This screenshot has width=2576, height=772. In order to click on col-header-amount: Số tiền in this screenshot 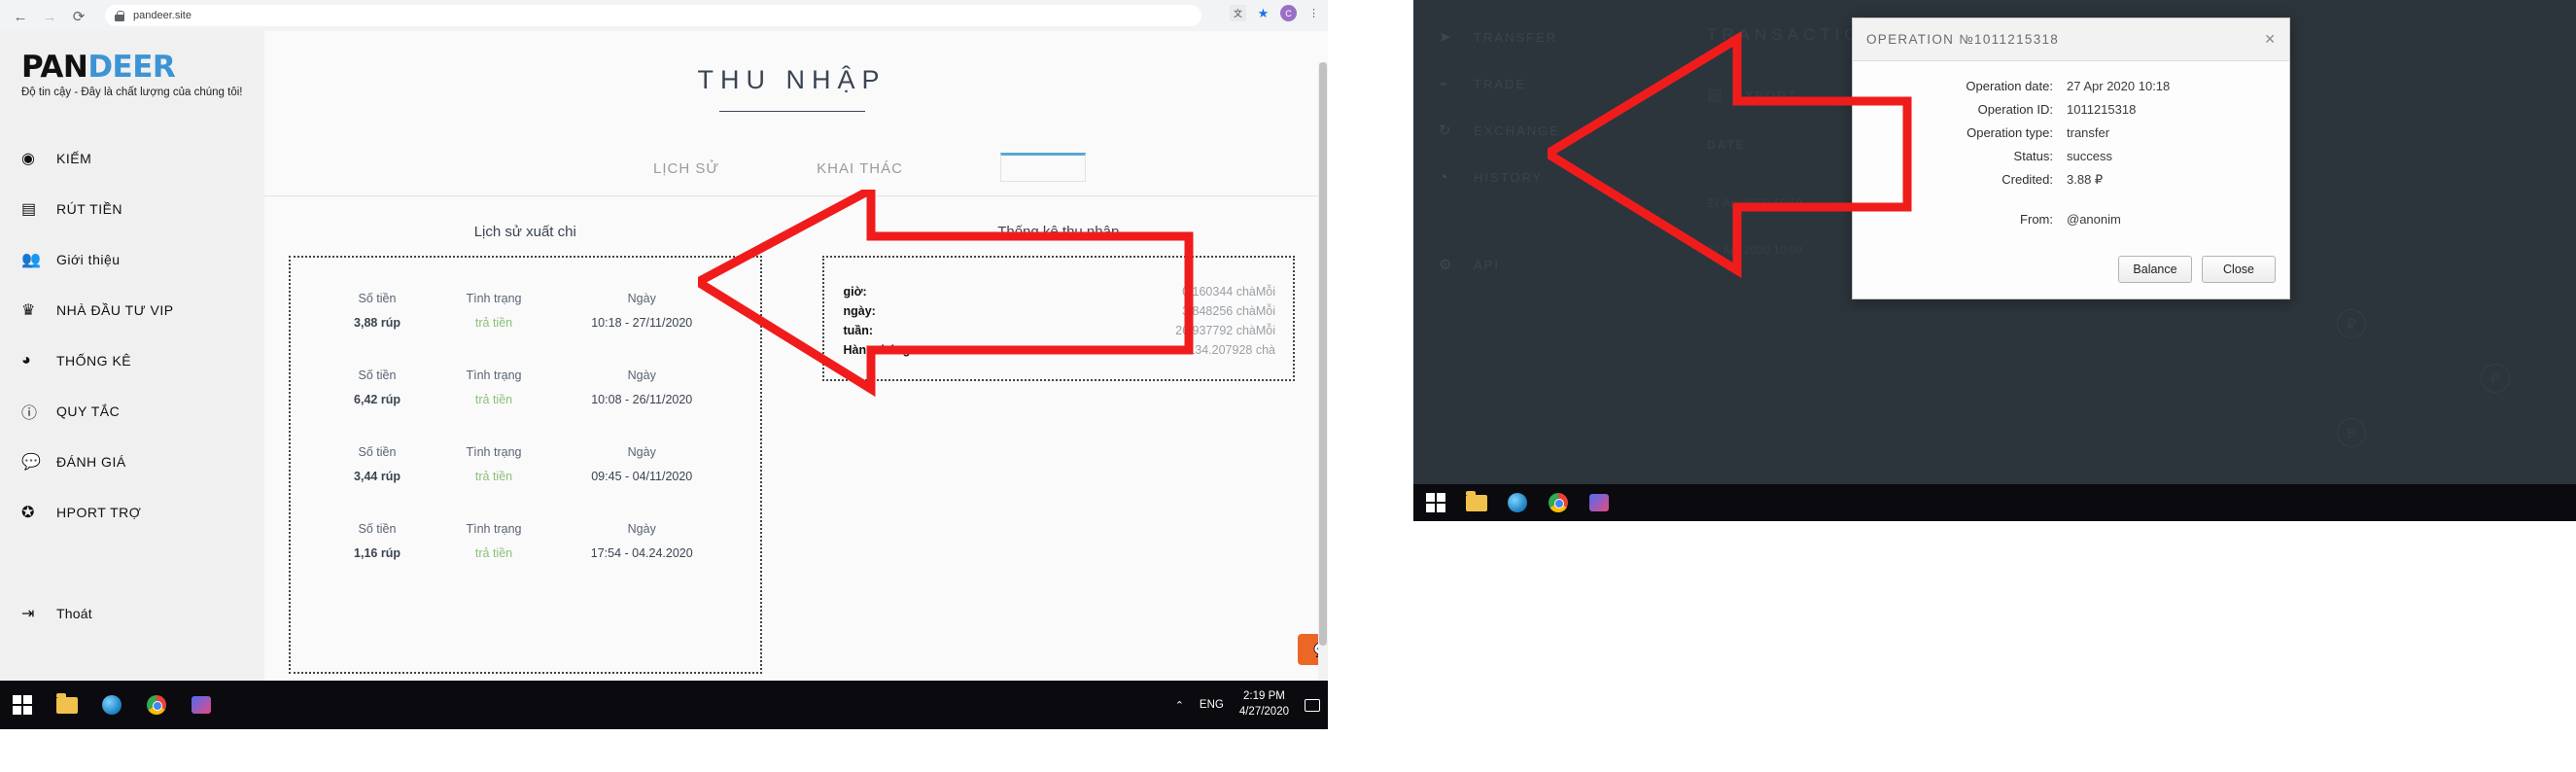, I will do `click(377, 452)`.